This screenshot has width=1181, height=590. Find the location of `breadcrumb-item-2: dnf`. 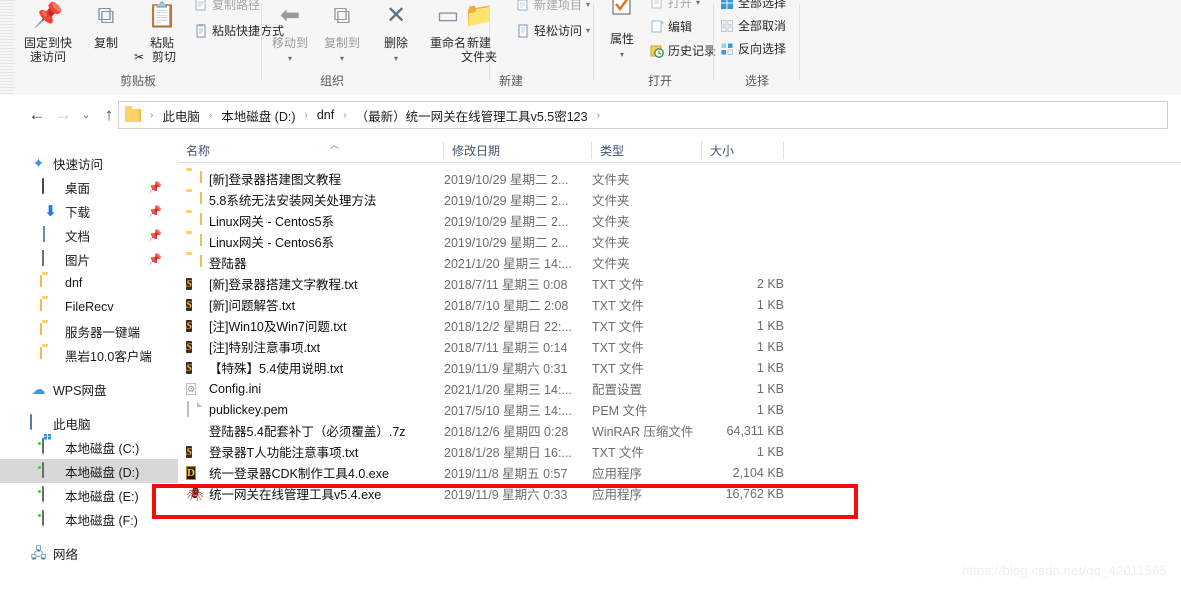

breadcrumb-item-2: dnf is located at coordinates (325, 115).